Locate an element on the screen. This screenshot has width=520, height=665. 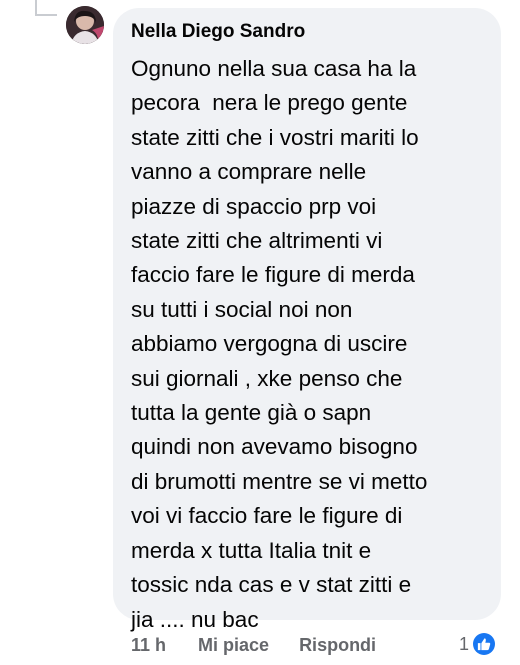
avatar is located at coordinates (85, 25).